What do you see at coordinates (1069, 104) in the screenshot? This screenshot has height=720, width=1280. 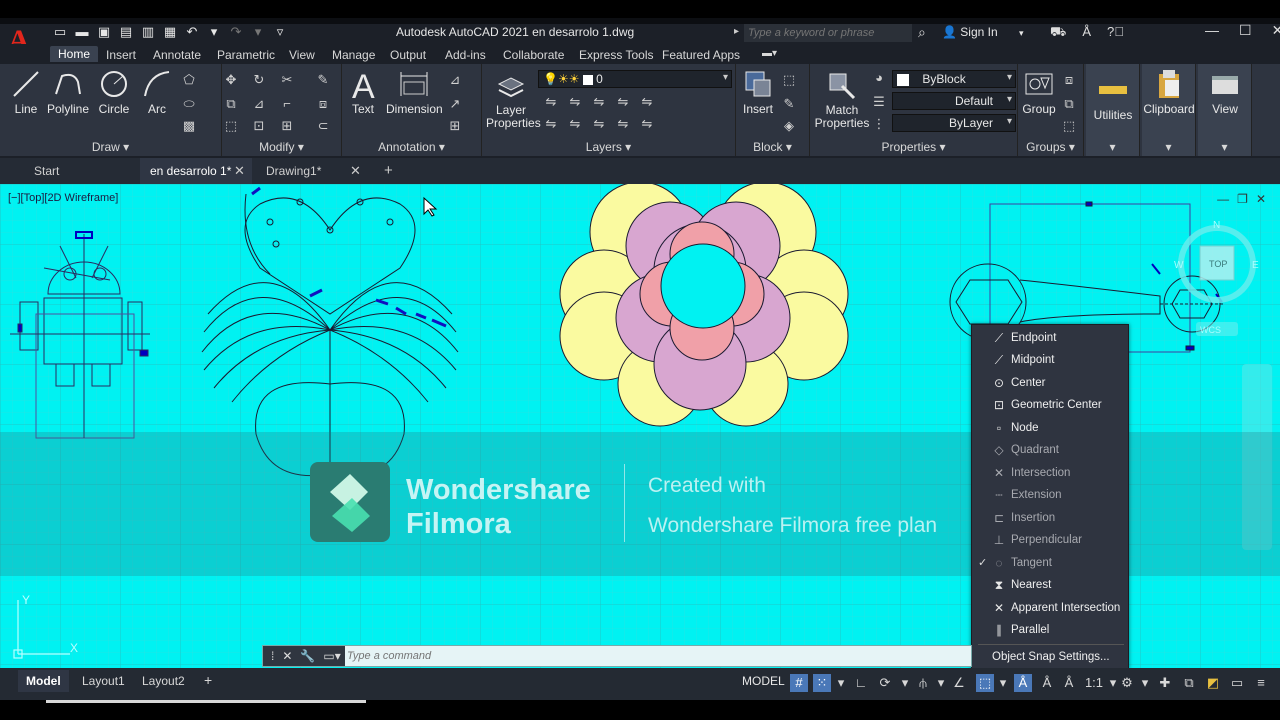 I see `group-edit-icon: ⧉` at bounding box center [1069, 104].